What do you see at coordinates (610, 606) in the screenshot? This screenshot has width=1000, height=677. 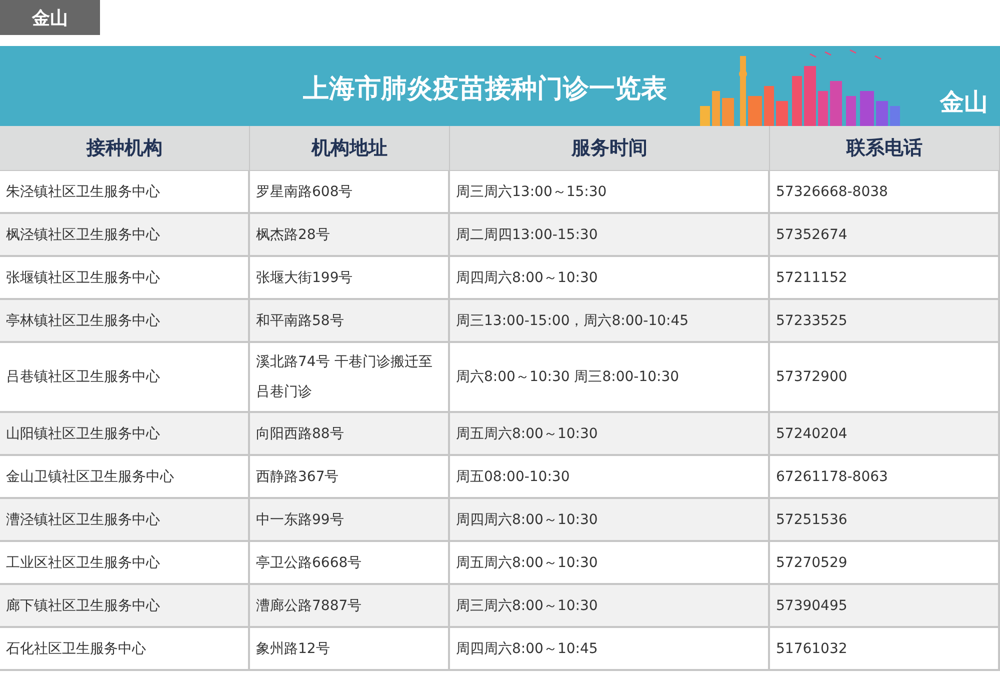 I see `table-cell: 周三周六8:00～10:30` at bounding box center [610, 606].